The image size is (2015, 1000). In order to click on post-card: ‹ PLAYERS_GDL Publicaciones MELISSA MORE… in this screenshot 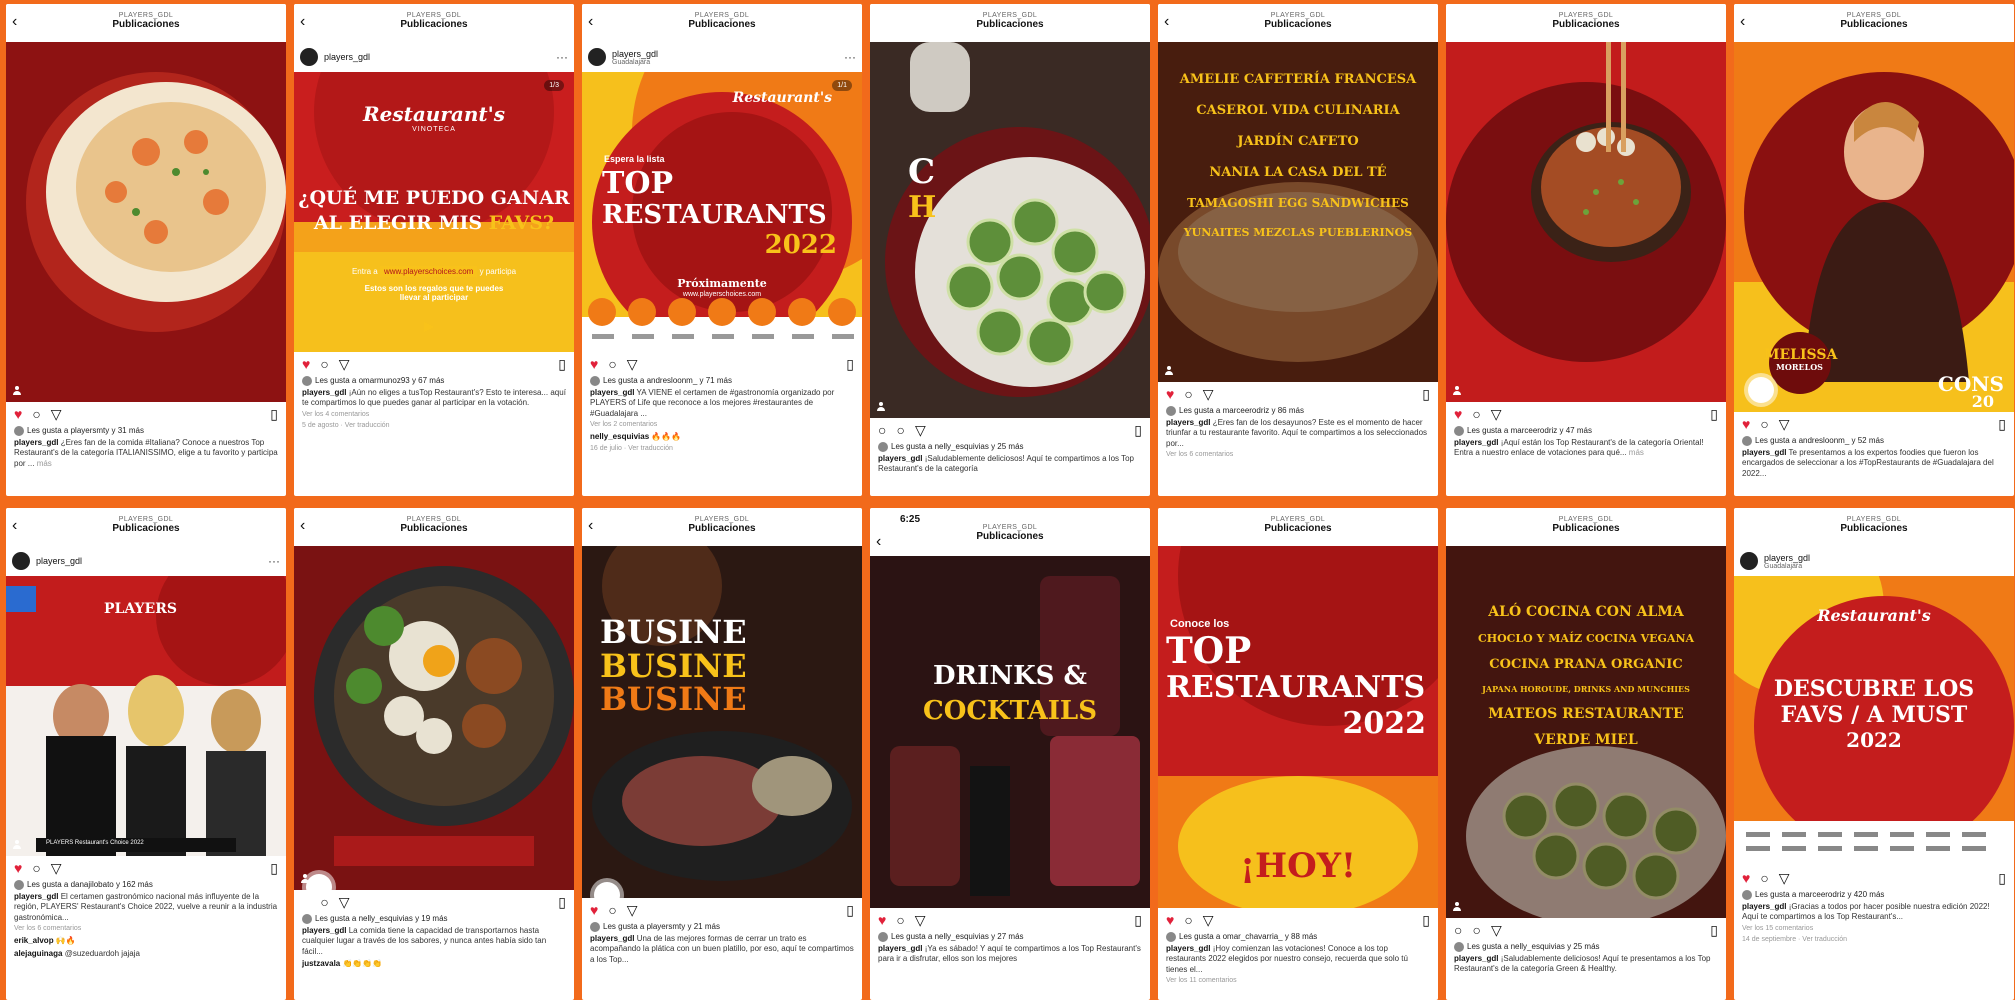, I will do `click(1874, 250)`.